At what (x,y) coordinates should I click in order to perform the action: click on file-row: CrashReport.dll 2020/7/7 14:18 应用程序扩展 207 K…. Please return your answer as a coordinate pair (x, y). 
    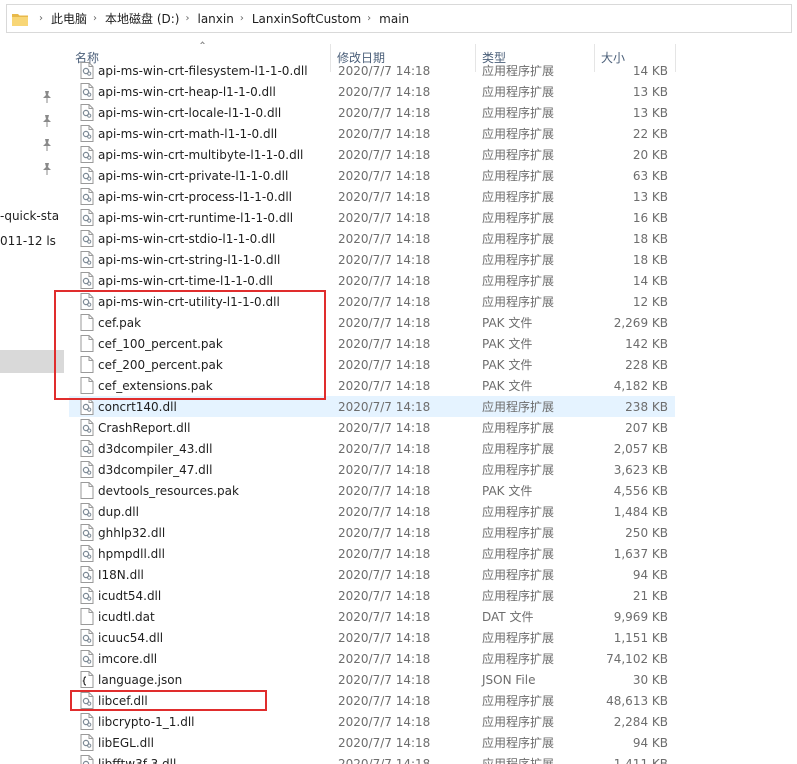
    Looking at the image, I should click on (372, 427).